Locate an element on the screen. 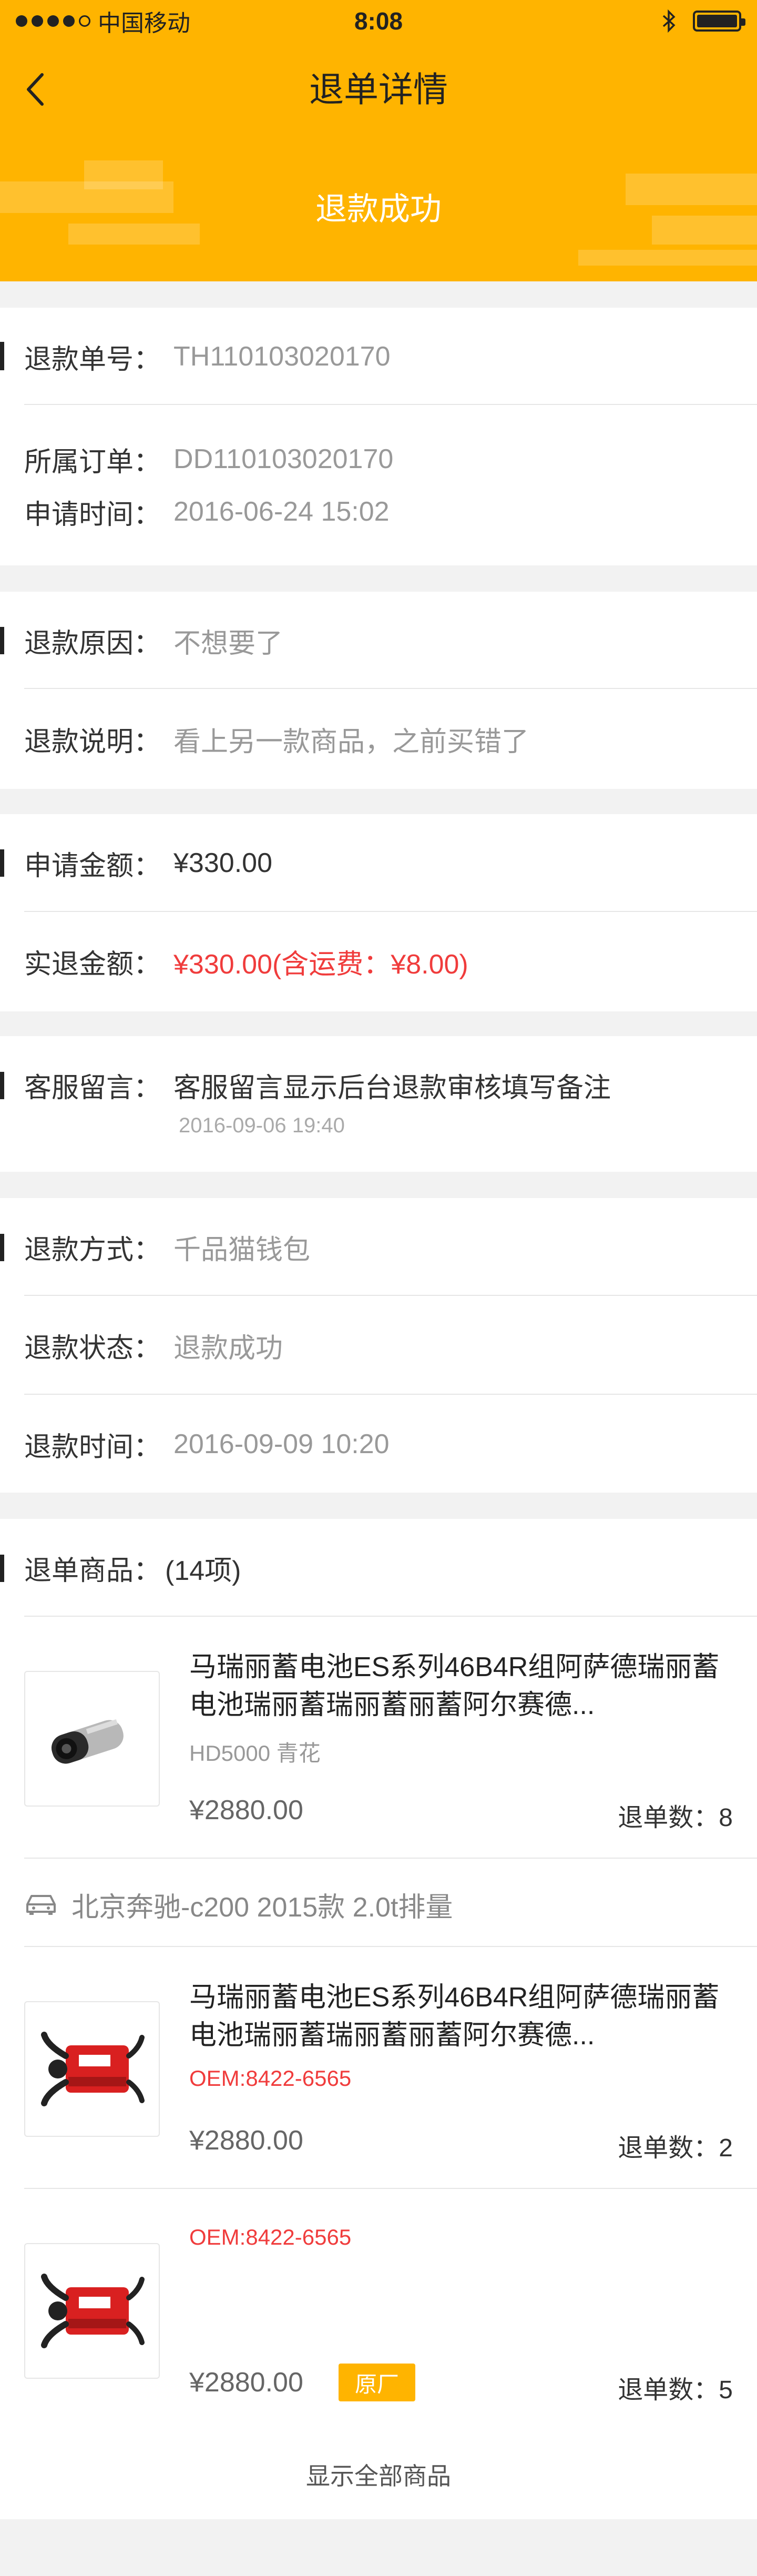 Image resolution: width=757 pixels, height=2576 pixels. refund-desc-value: 看上另一款商品，之前买错了 is located at coordinates (351, 742).